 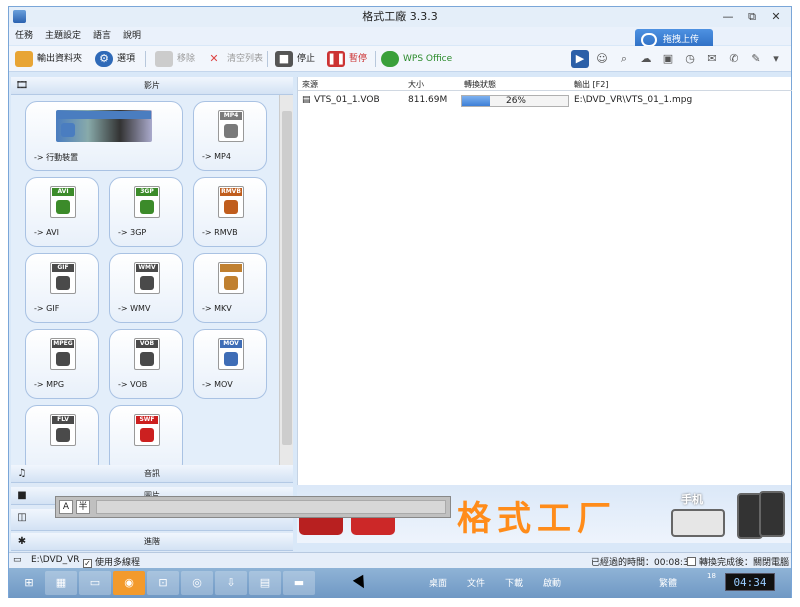 I want to click on ime-language: 繁體, so click(x=668, y=582).